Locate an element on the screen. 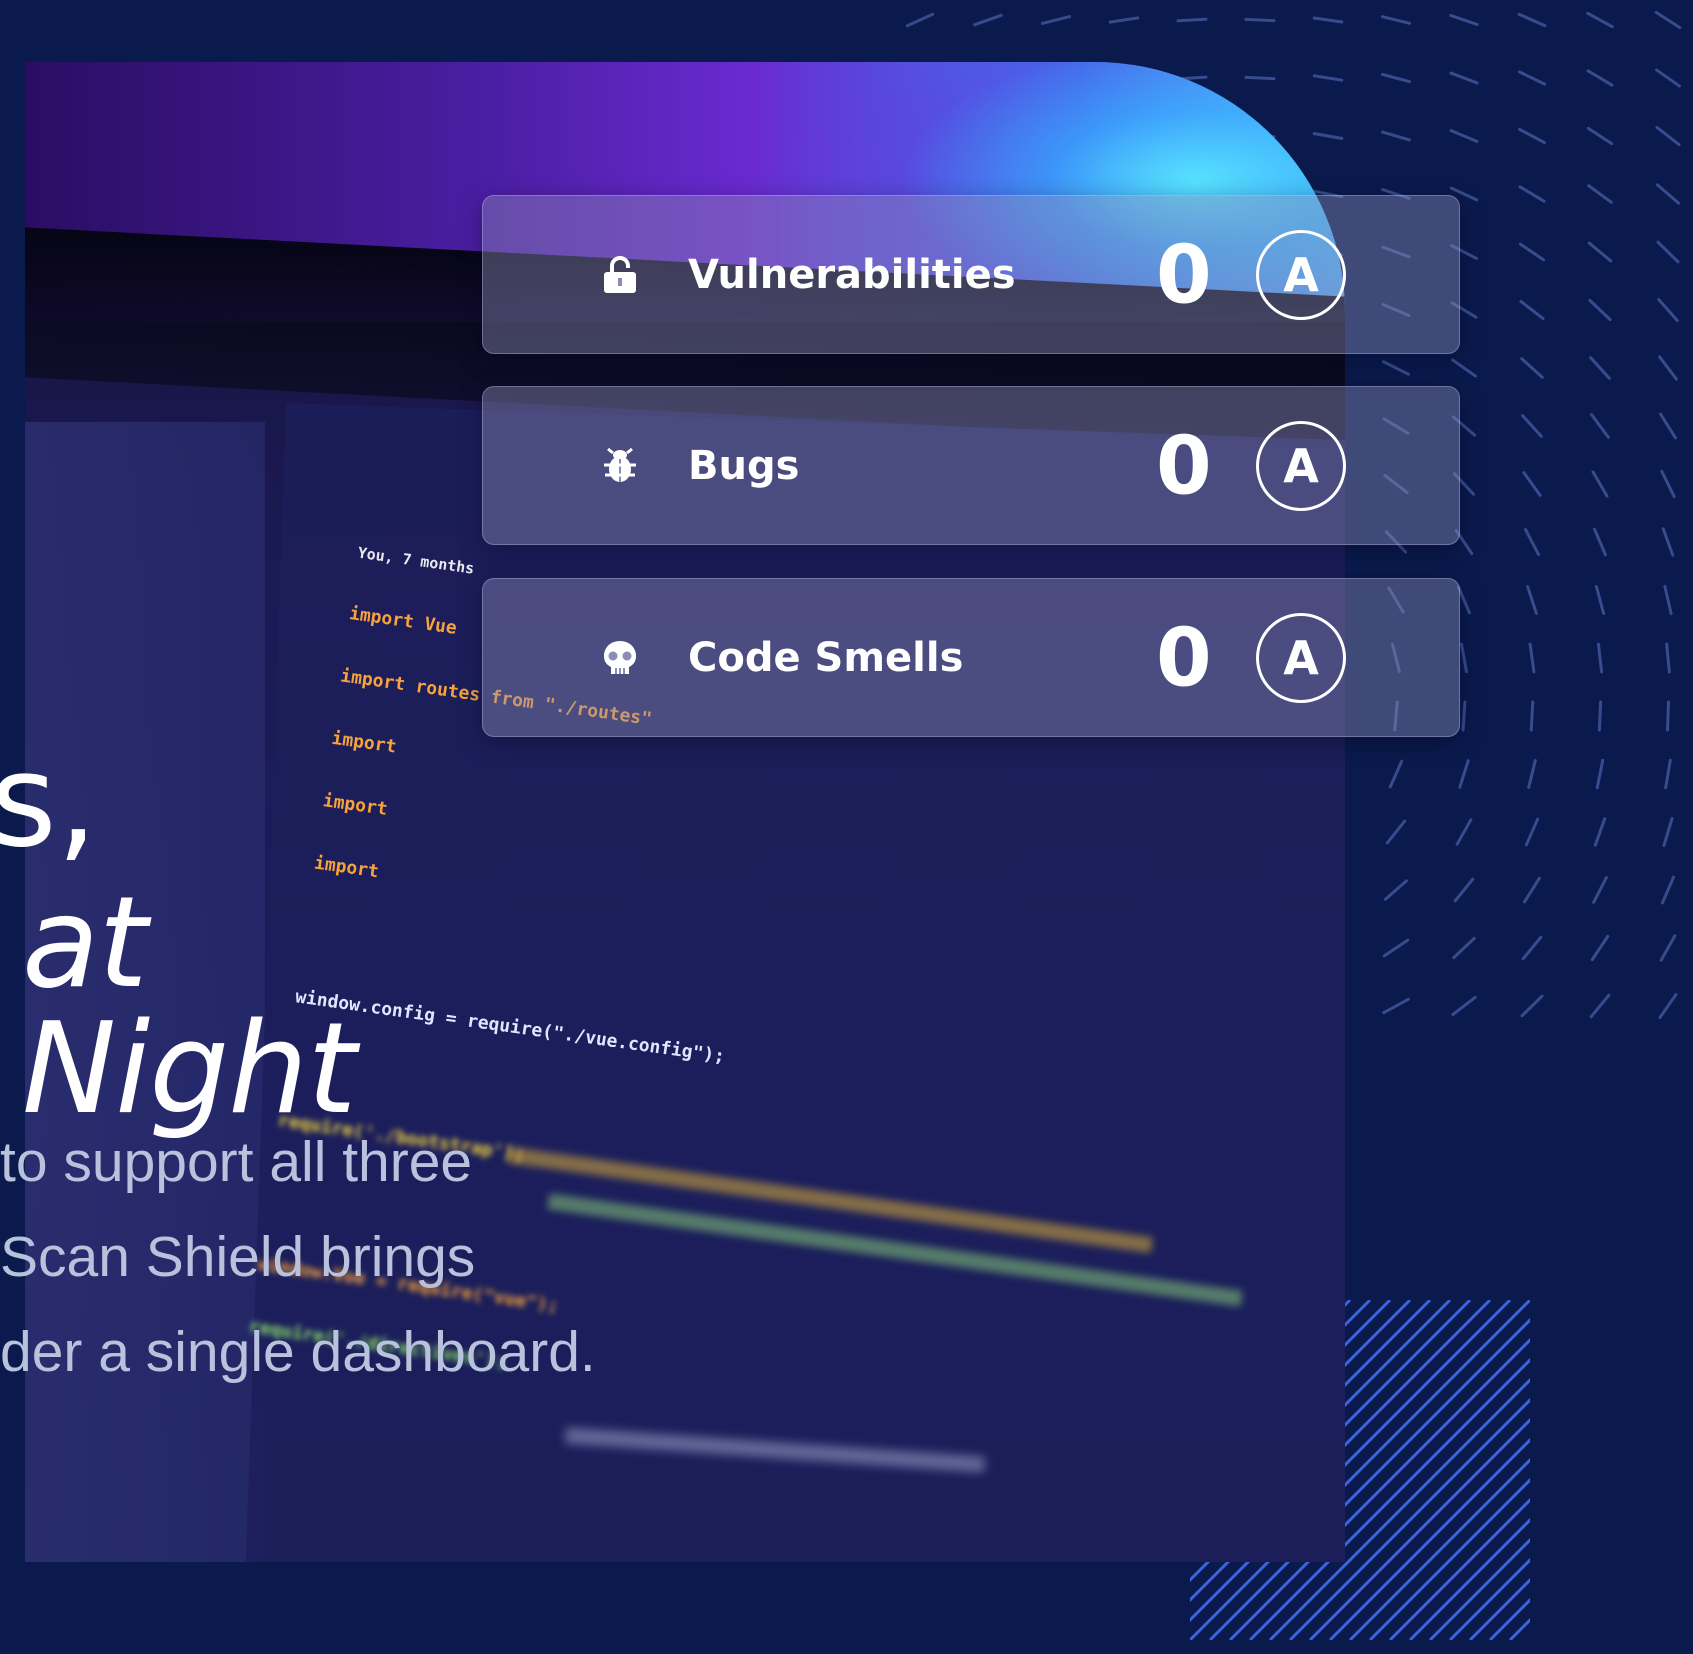 The height and width of the screenshot is (1654, 1693). description-line: der a single dashboard. is located at coordinates (298, 1352).